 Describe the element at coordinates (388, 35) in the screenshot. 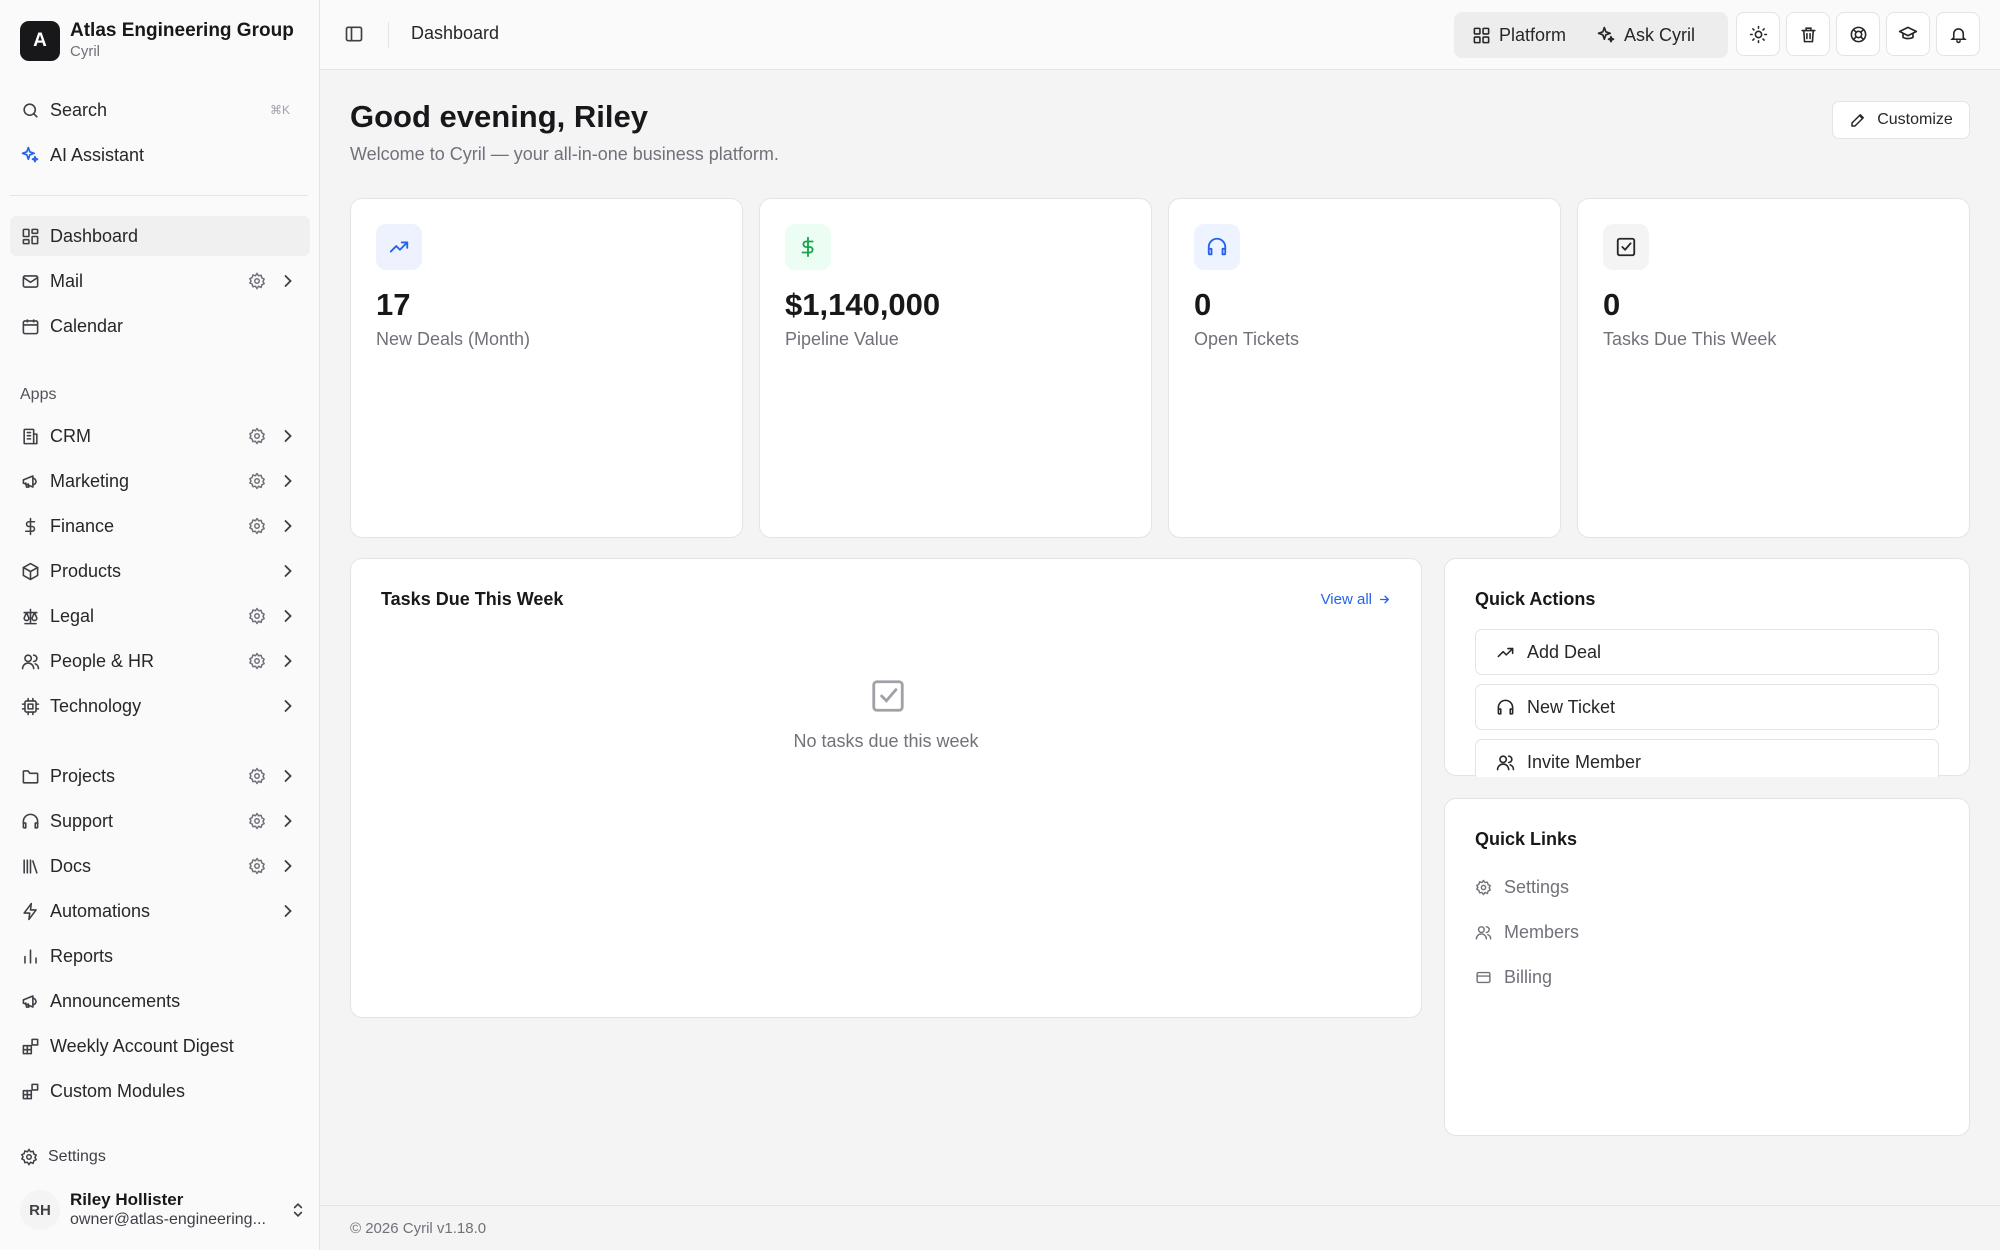

I see `topbar-divider` at that location.